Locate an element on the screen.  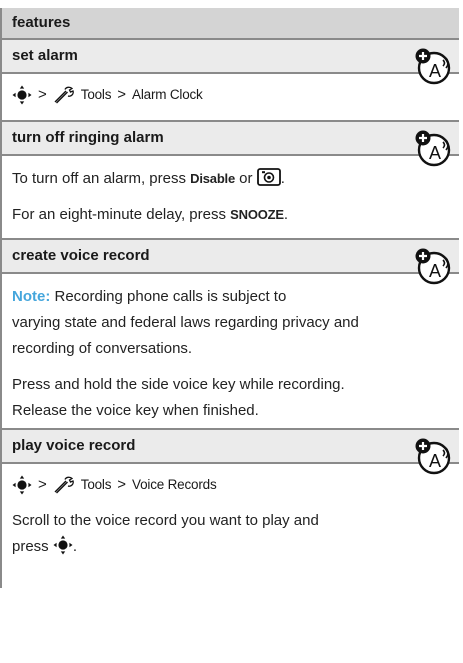
instruction-text: For an eight-minute delay, press is located at coordinates (119, 214).